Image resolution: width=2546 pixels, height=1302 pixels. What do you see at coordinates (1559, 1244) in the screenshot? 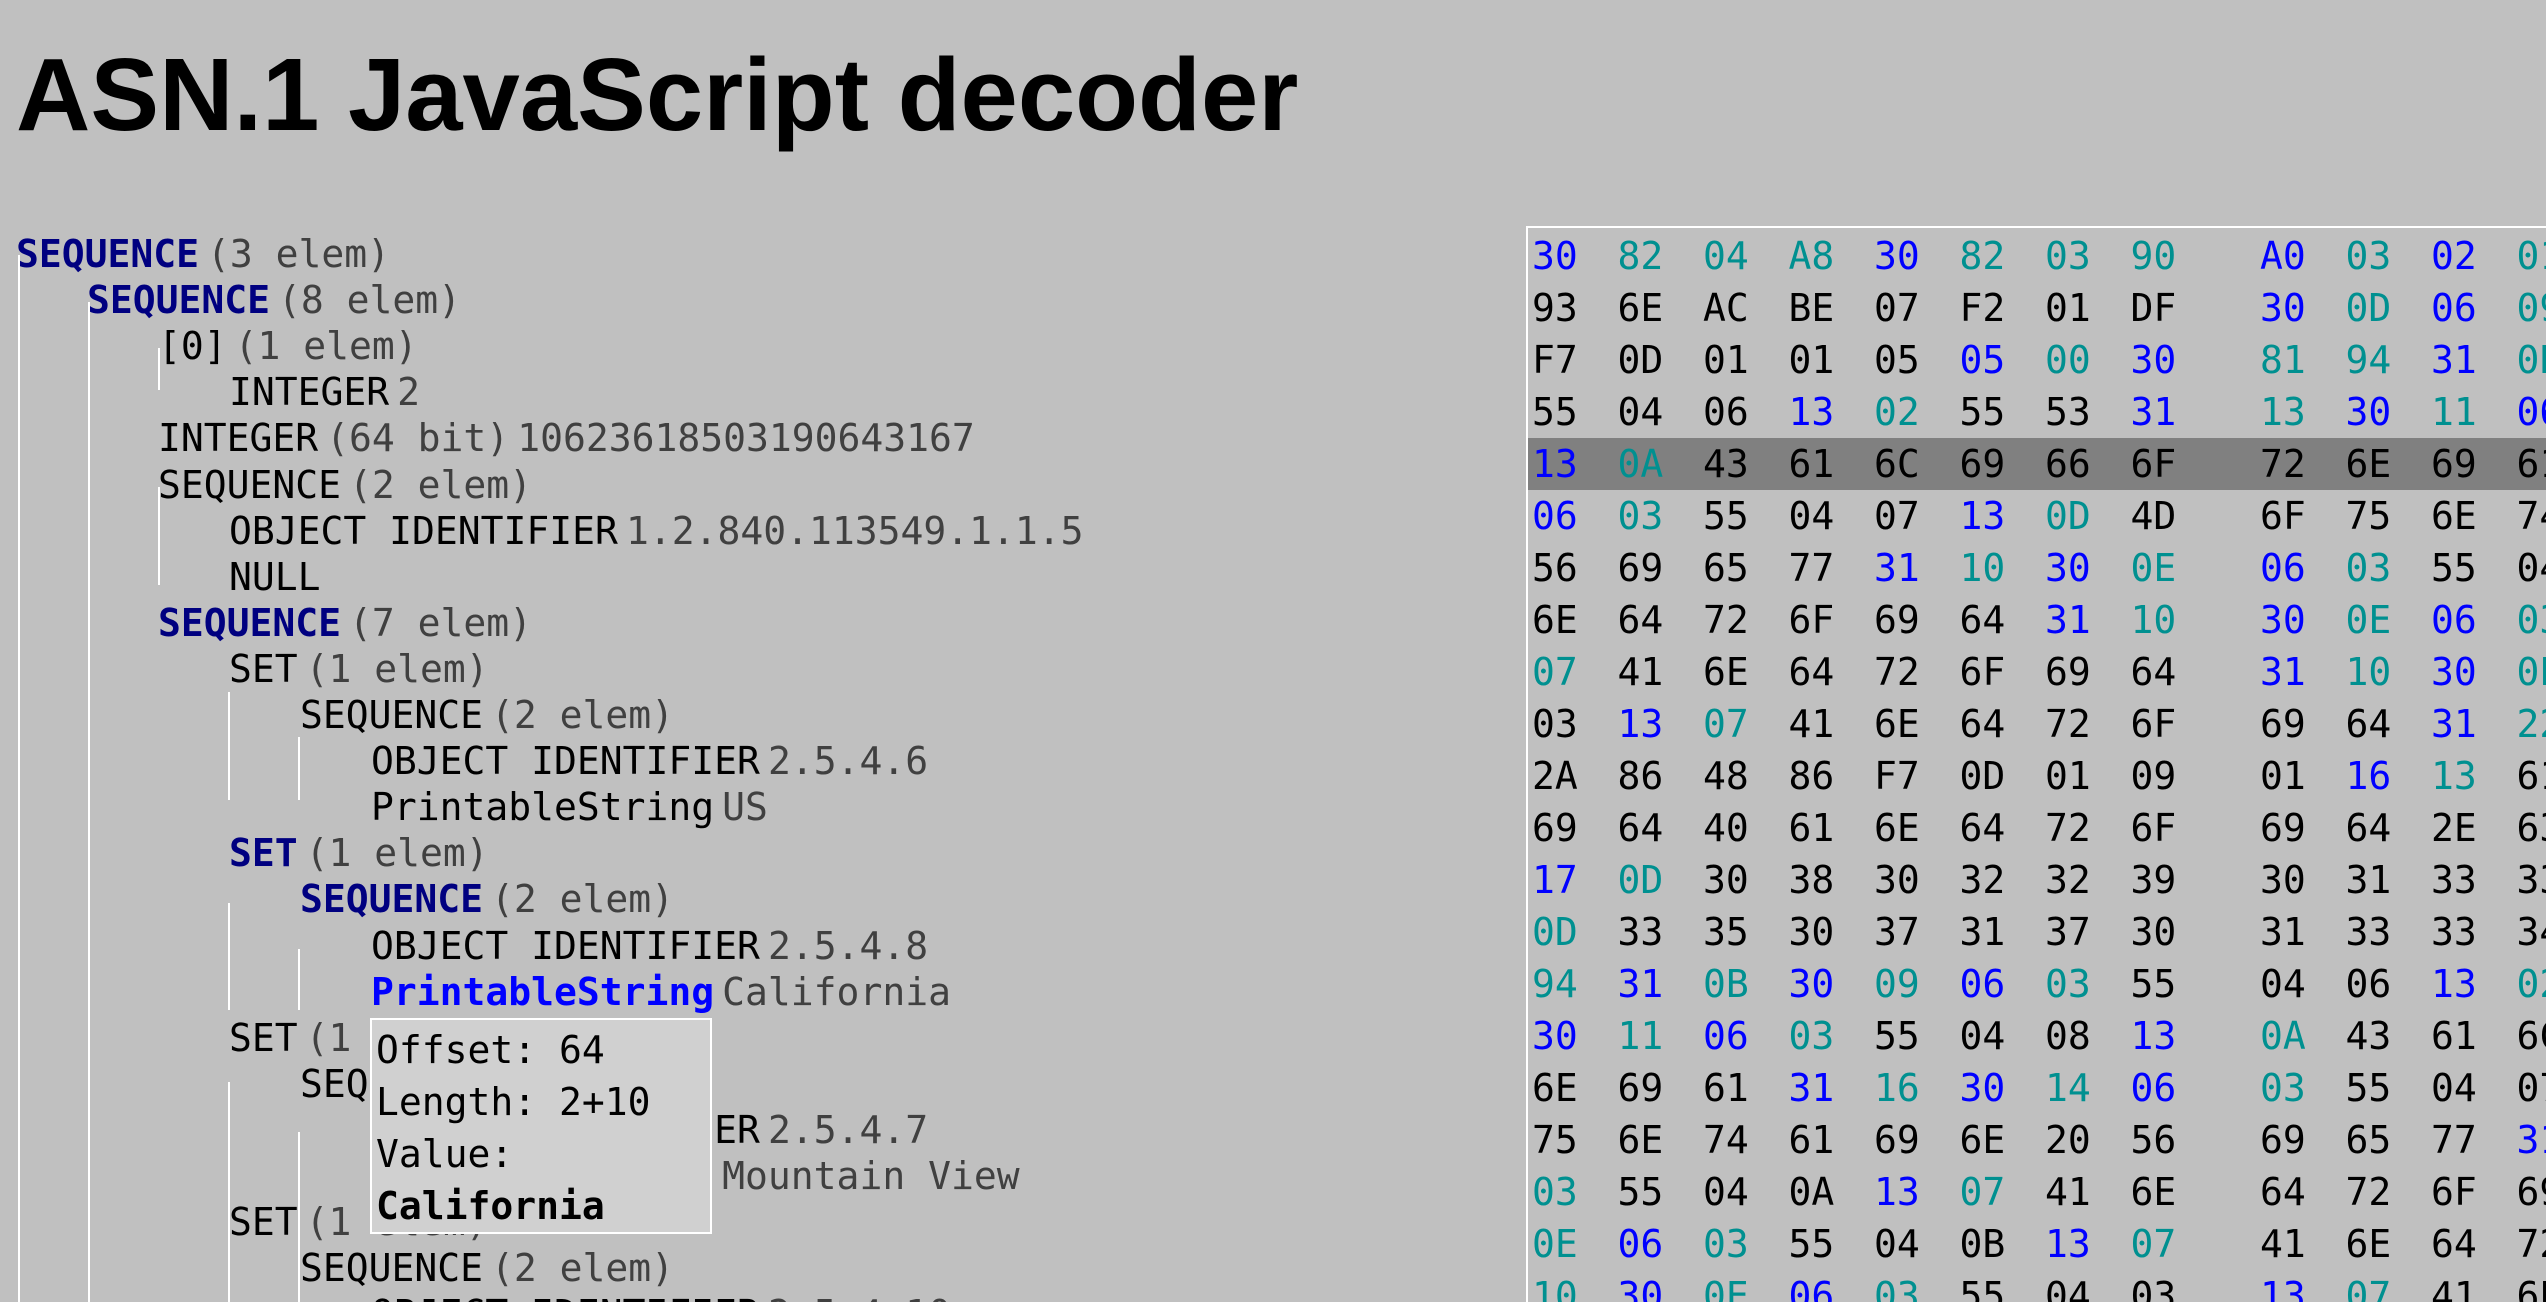
I see `hex-byte: 0E` at bounding box center [1559, 1244].